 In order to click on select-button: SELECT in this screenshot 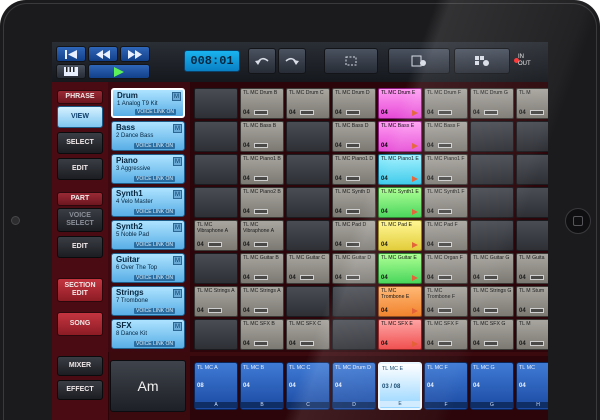, I will do `click(80, 143)`.